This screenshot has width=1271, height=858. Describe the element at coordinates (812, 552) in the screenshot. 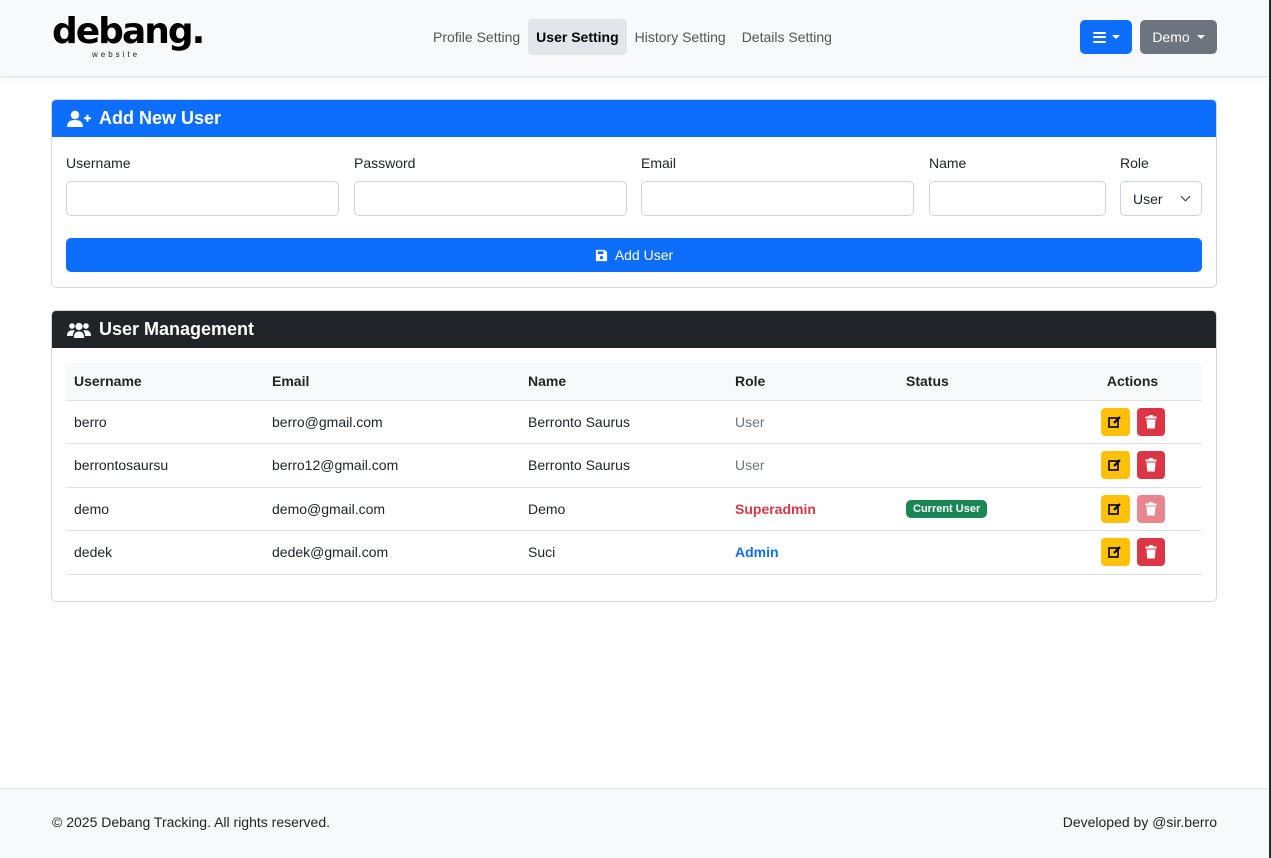

I see `cell-role: Admin` at that location.